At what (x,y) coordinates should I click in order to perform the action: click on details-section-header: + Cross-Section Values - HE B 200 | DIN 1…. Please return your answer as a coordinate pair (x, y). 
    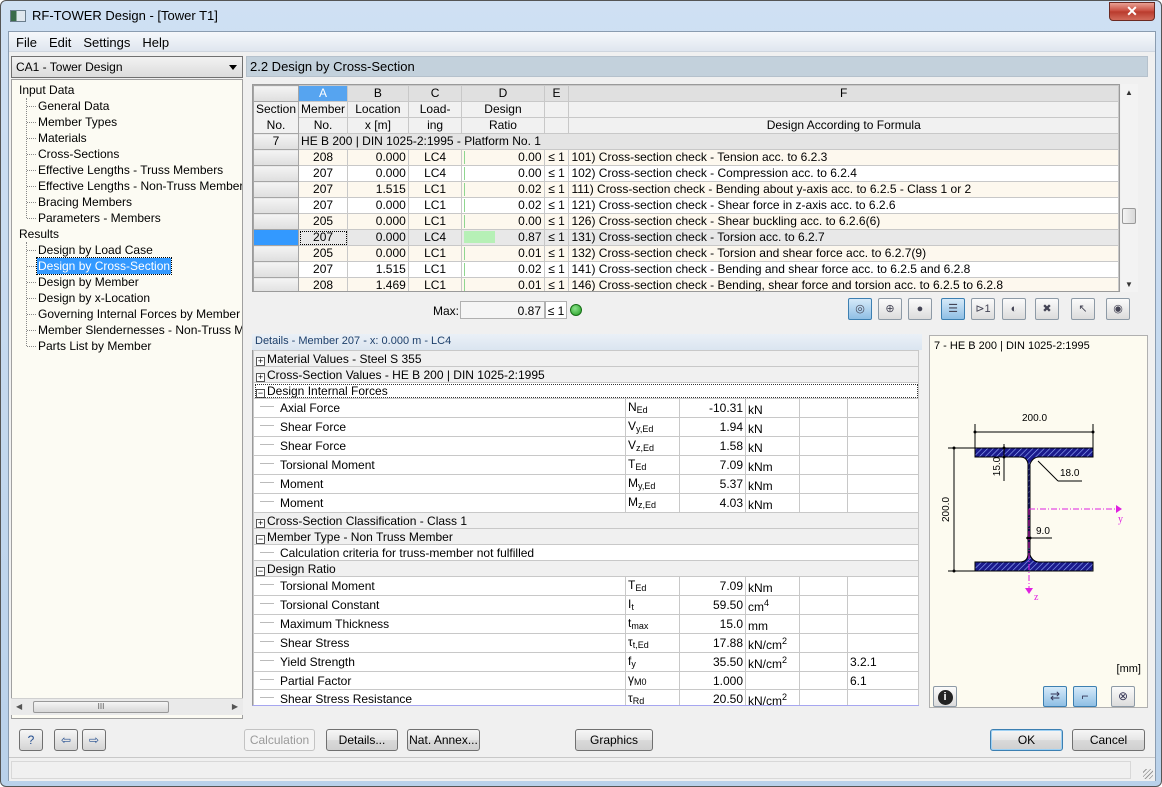
    Looking at the image, I should click on (586, 374).